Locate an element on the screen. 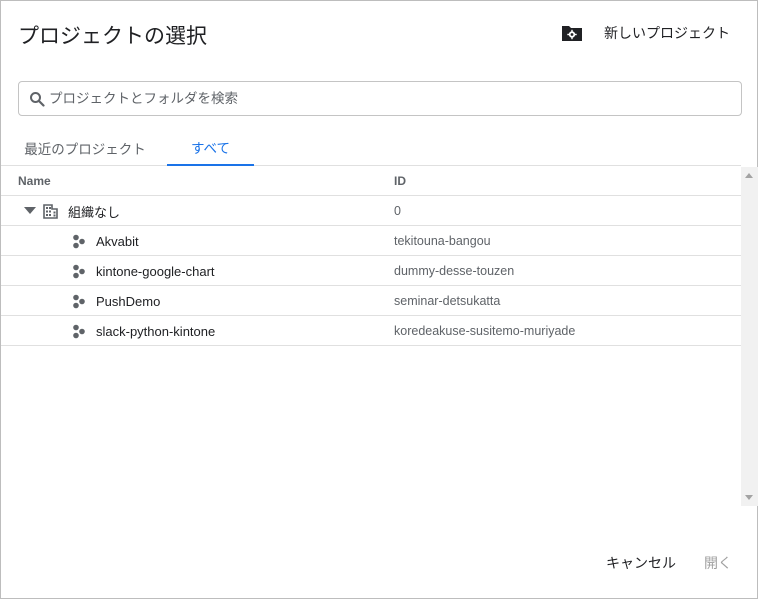 The width and height of the screenshot is (758, 599). org-row: 組織なし 0 is located at coordinates (371, 211).